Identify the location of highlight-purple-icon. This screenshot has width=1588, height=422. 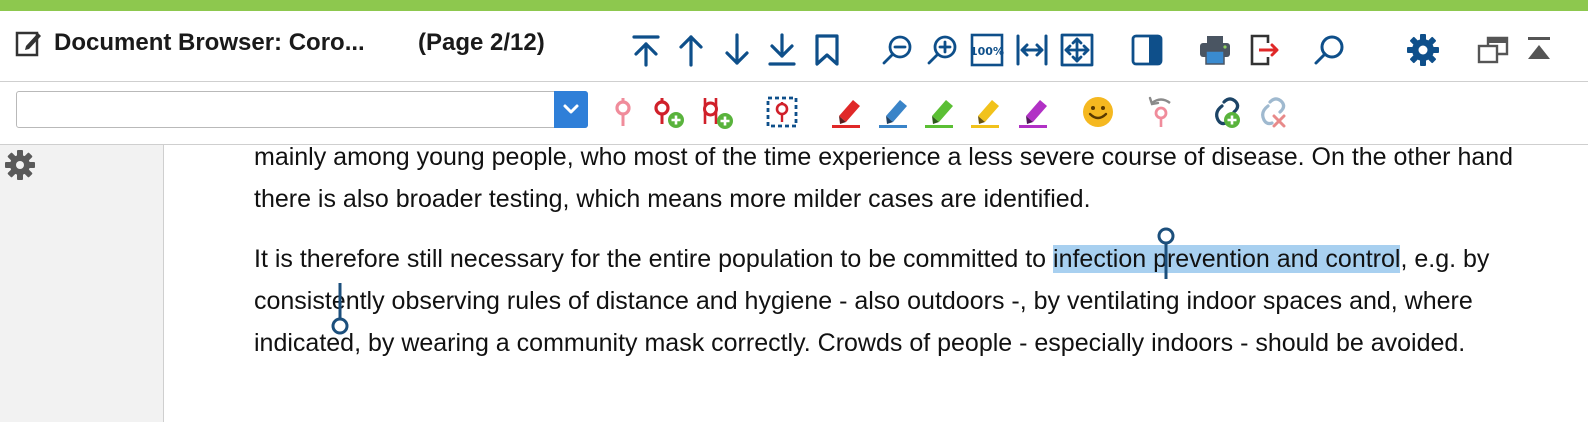
(1034, 112).